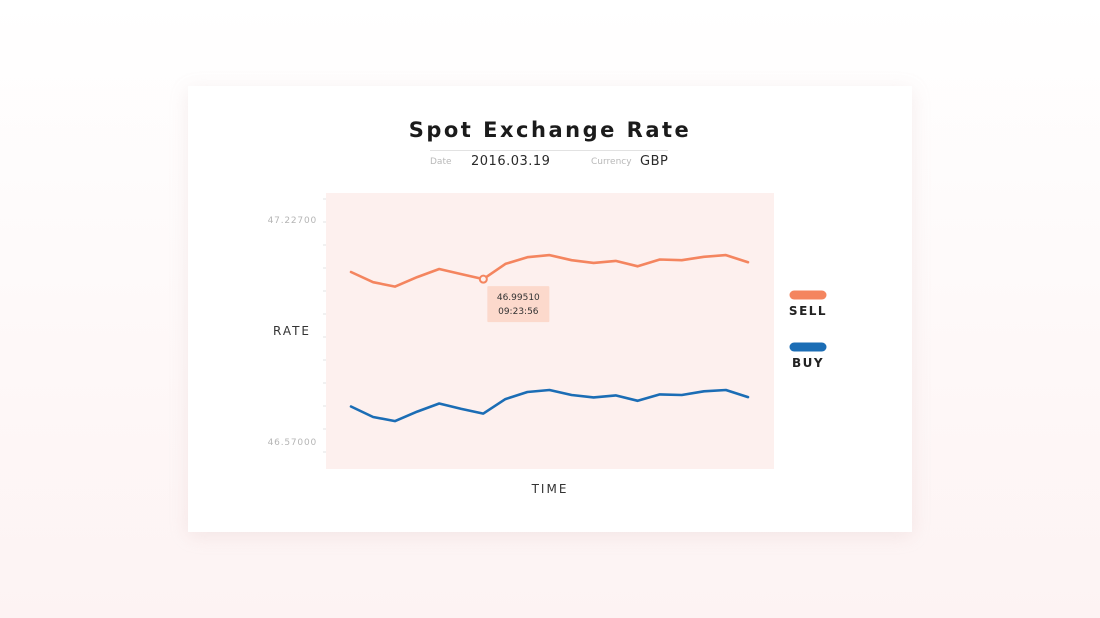 The image size is (1100, 618). What do you see at coordinates (483, 279) in the screenshot?
I see `tooltip-point` at bounding box center [483, 279].